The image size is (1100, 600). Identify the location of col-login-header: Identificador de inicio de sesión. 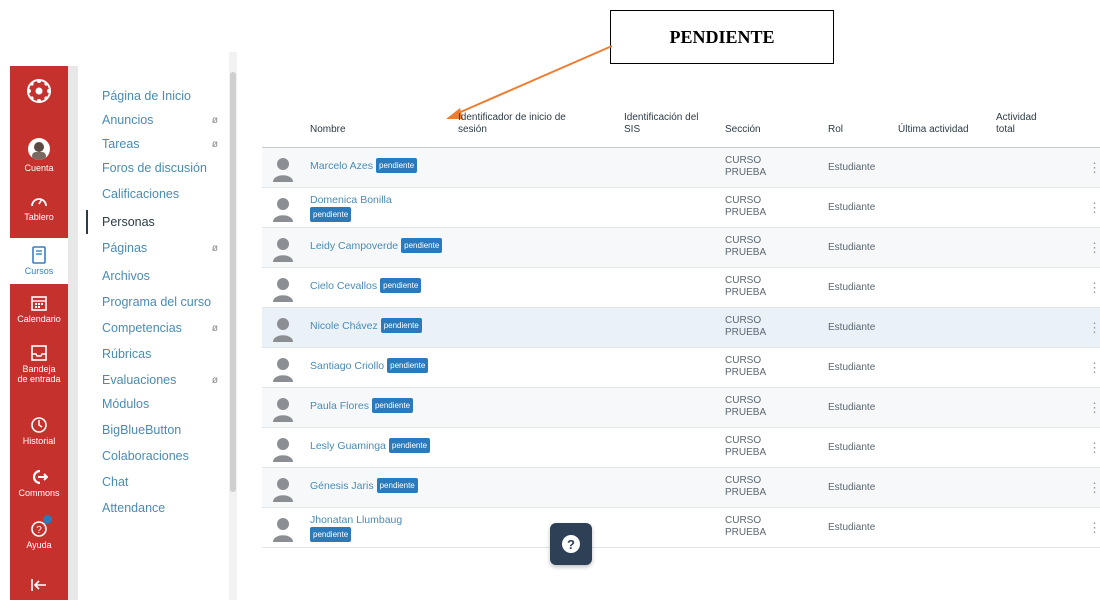
(512, 124).